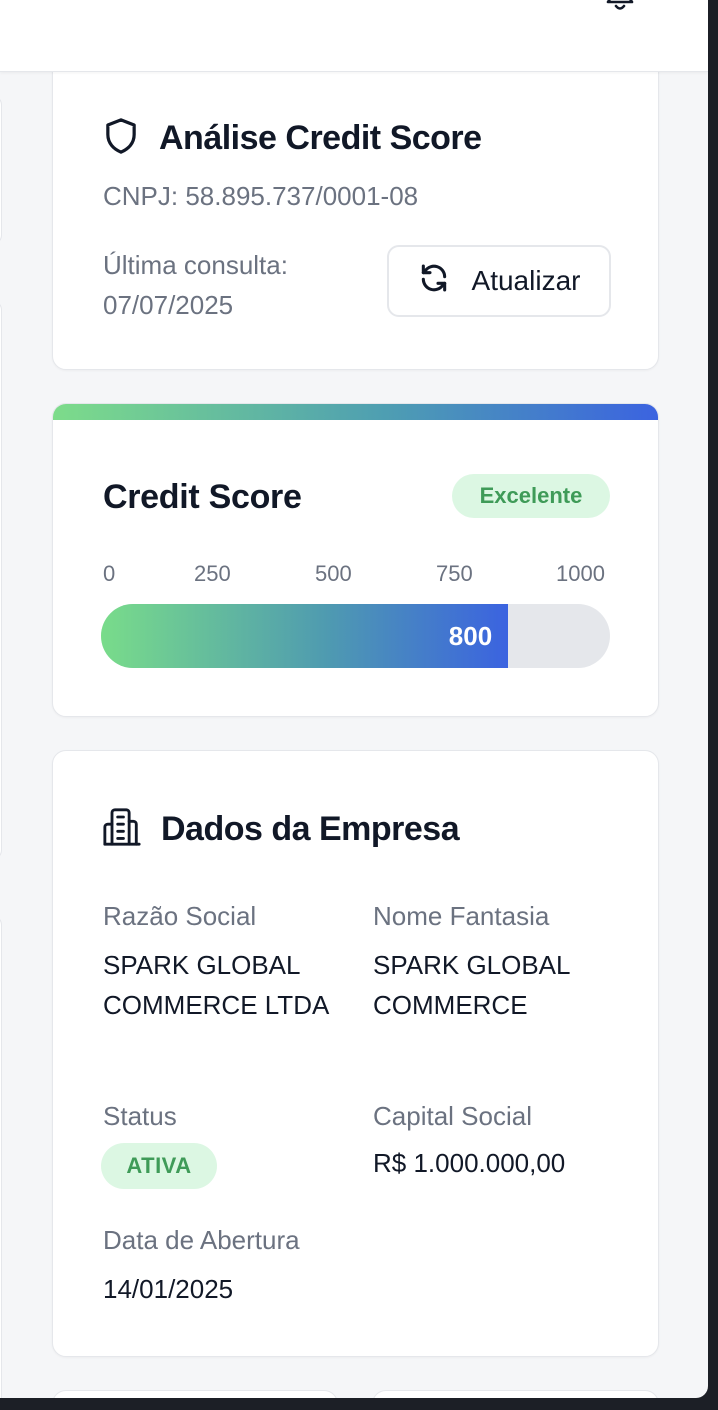 This screenshot has width=718, height=1410. Describe the element at coordinates (356, 576) in the screenshot. I see `score-scale: 0 250 500 750 1000` at that location.